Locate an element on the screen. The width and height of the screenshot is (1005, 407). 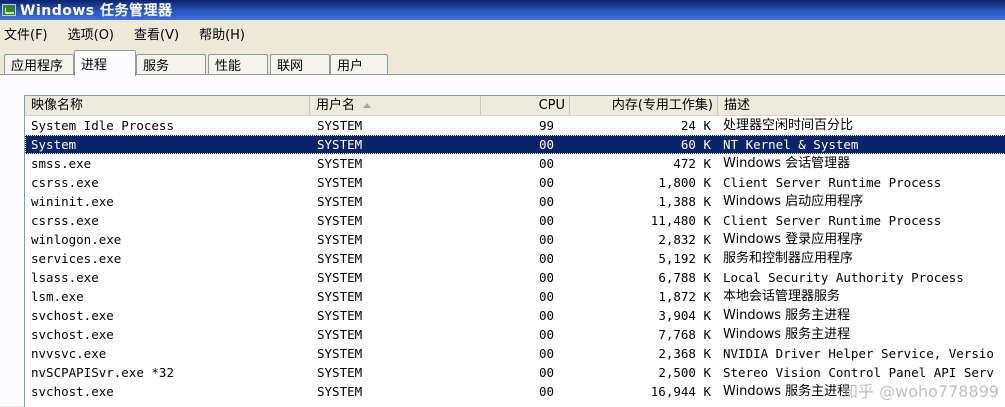
column-memory: 内存(专用工作集) is located at coordinates (644, 105).